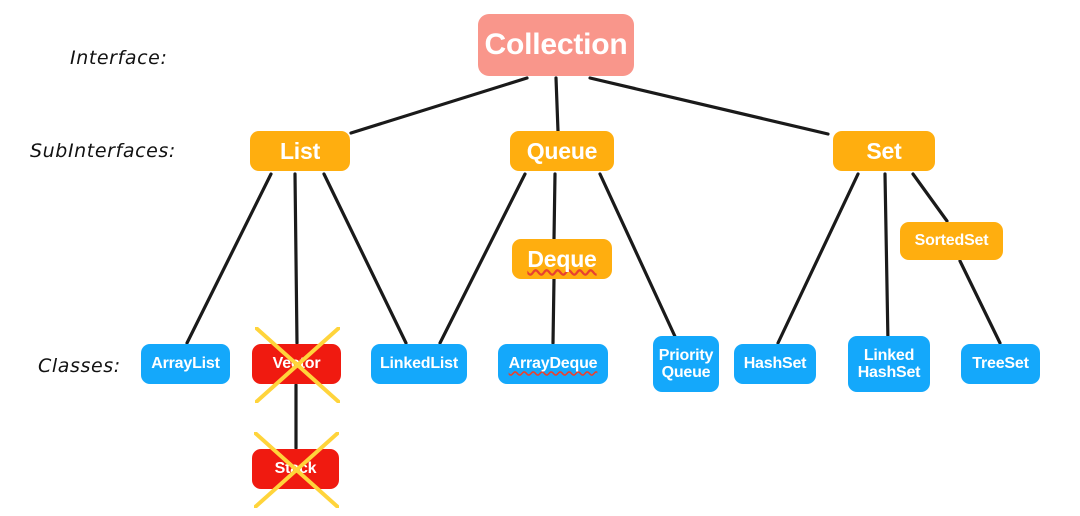  Describe the element at coordinates (886, 258) in the screenshot. I see `edge-set-linkedhashset` at that location.